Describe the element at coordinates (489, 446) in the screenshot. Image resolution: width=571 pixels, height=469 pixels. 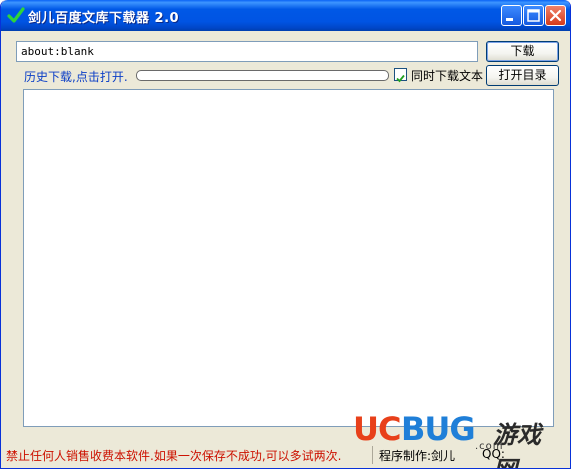
I see `watermark-domain-text: .com` at that location.